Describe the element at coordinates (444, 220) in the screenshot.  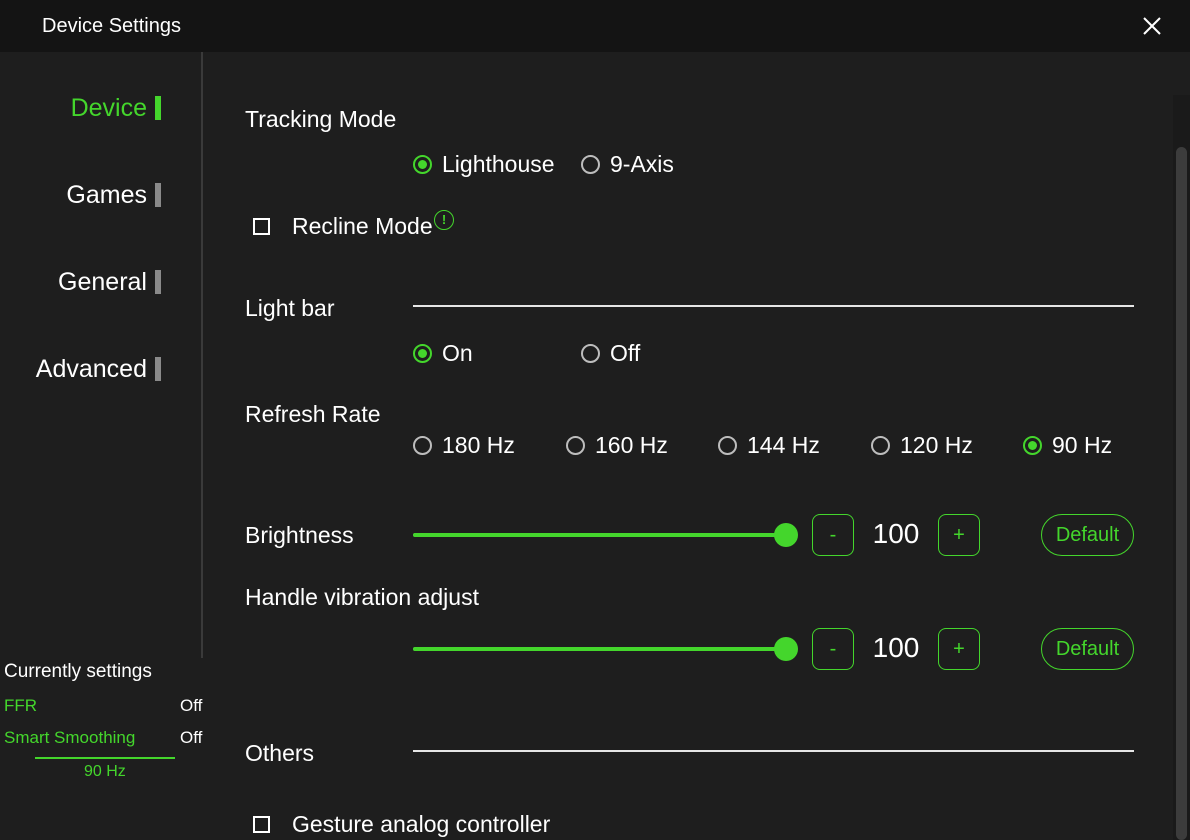
I see `info-icon: !` at that location.